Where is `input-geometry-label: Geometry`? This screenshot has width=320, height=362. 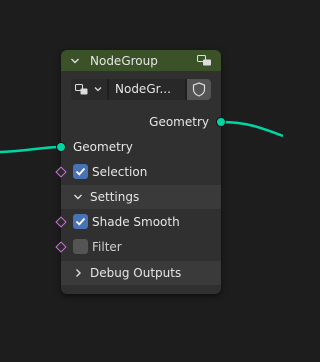
input-geometry-label: Geometry is located at coordinates (103, 147).